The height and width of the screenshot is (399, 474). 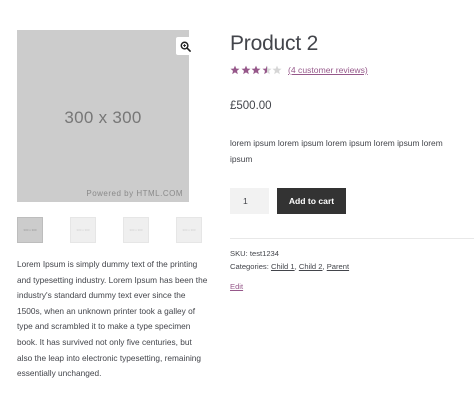 What do you see at coordinates (236, 286) in the screenshot?
I see `edit-link: Edit` at bounding box center [236, 286].